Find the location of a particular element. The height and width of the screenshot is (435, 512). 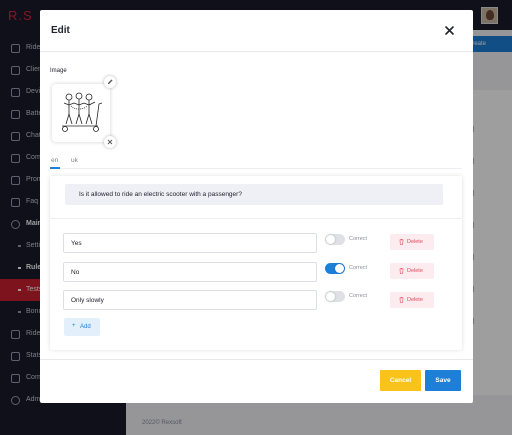

tab-en: en is located at coordinates (54, 160).